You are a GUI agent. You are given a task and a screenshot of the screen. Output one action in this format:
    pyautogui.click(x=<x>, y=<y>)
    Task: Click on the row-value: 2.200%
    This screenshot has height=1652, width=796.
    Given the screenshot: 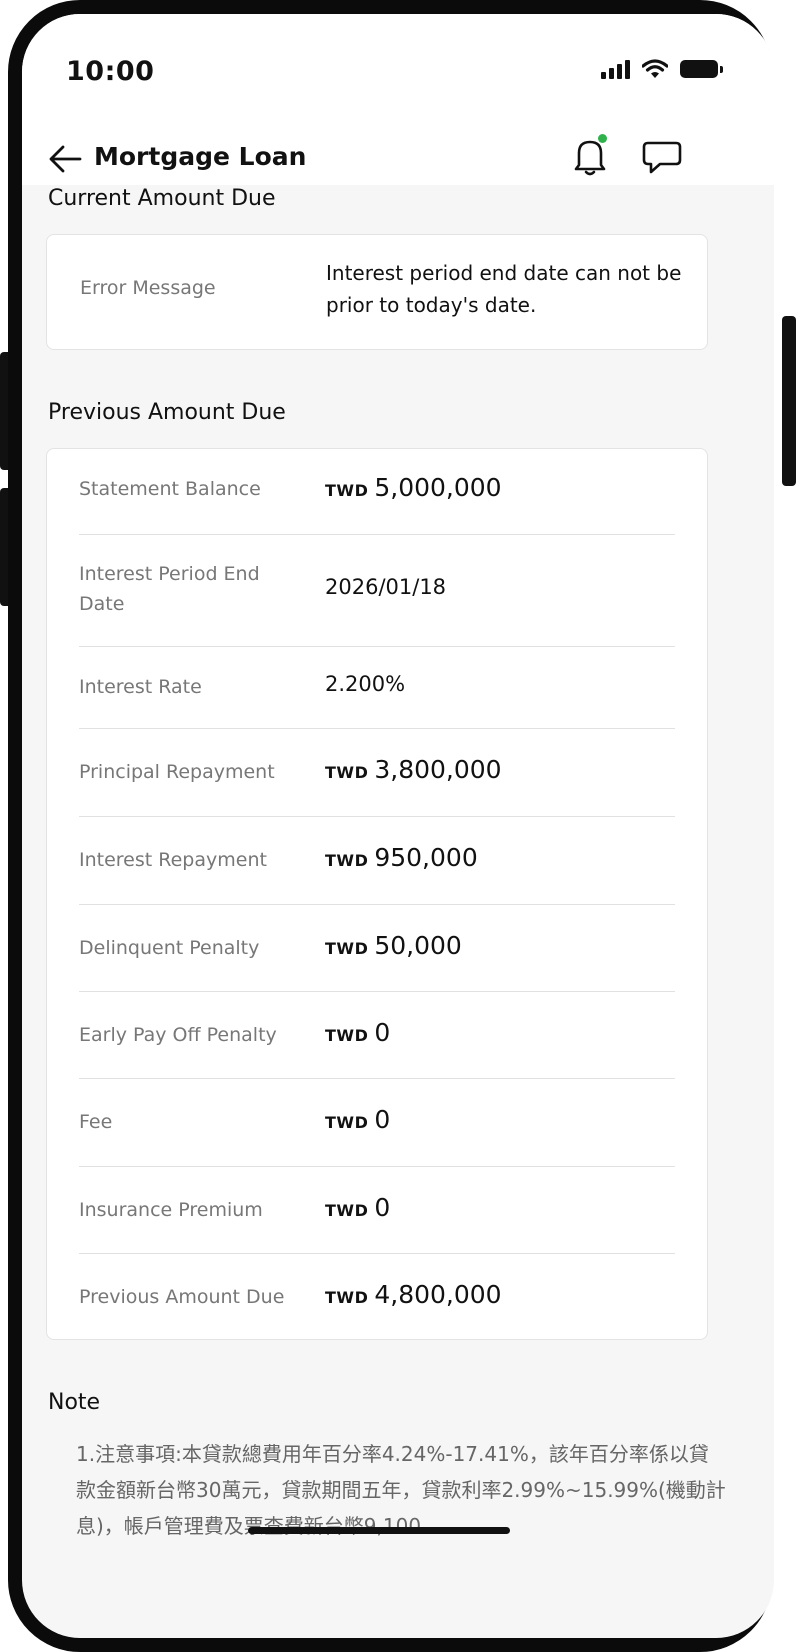 What is the action you would take?
    pyautogui.click(x=365, y=684)
    